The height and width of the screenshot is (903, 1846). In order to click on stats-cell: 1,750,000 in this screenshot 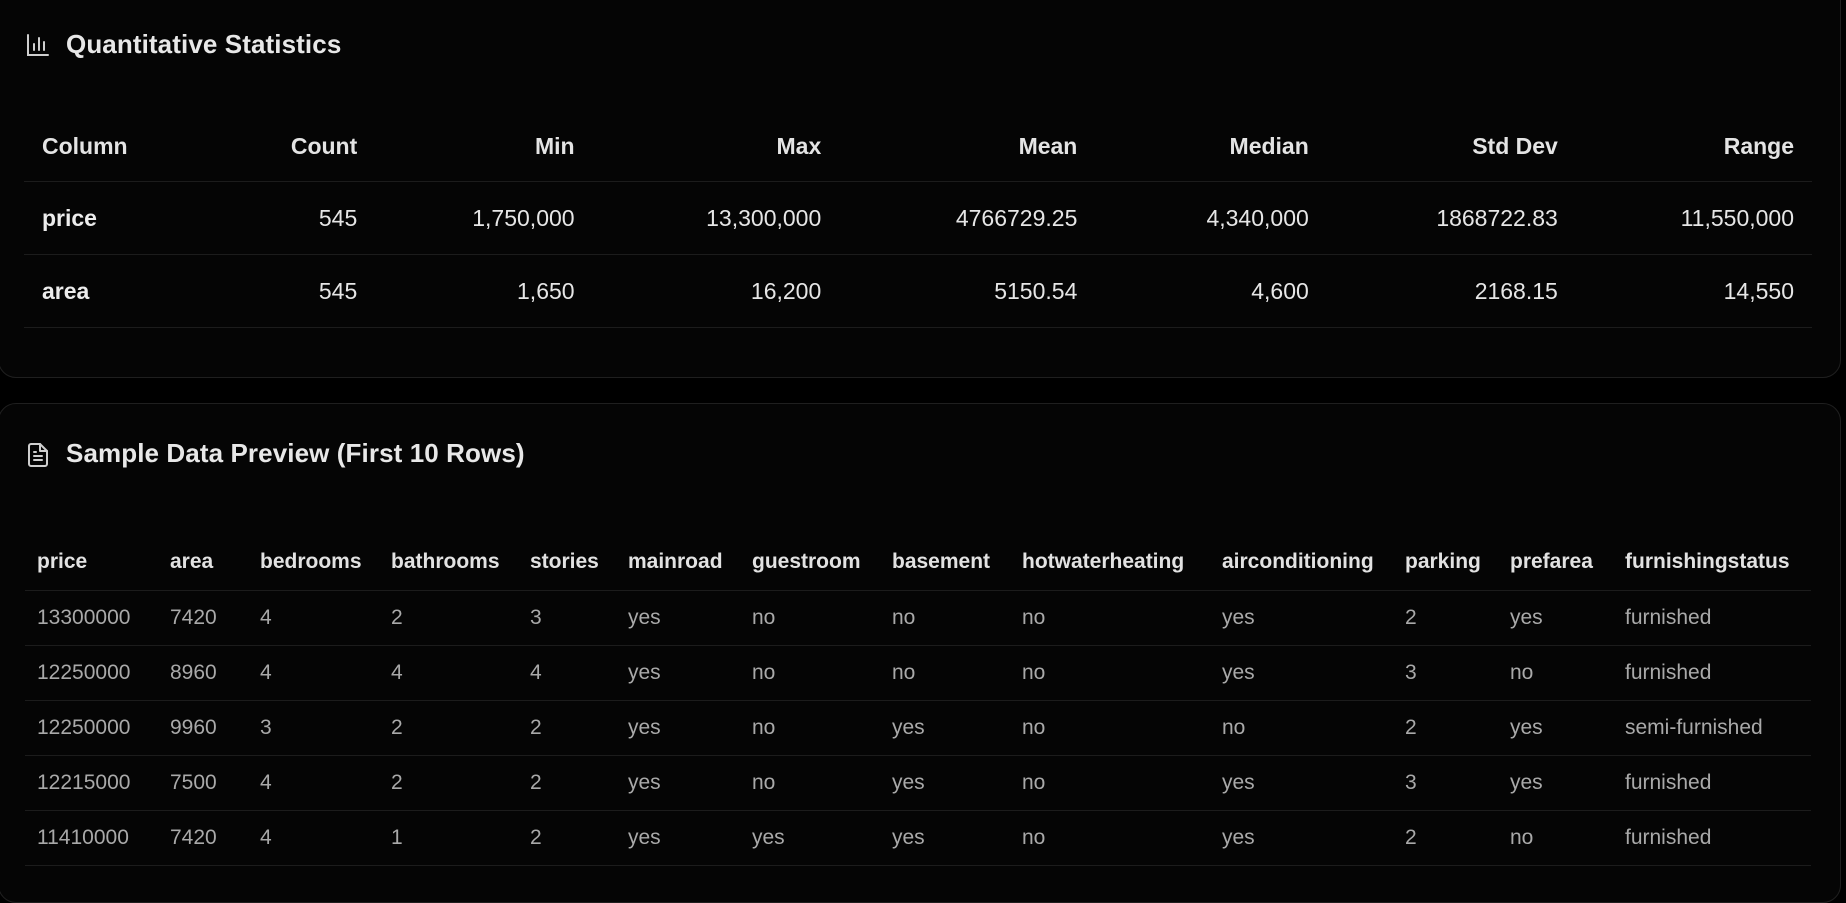, I will do `click(484, 218)`.